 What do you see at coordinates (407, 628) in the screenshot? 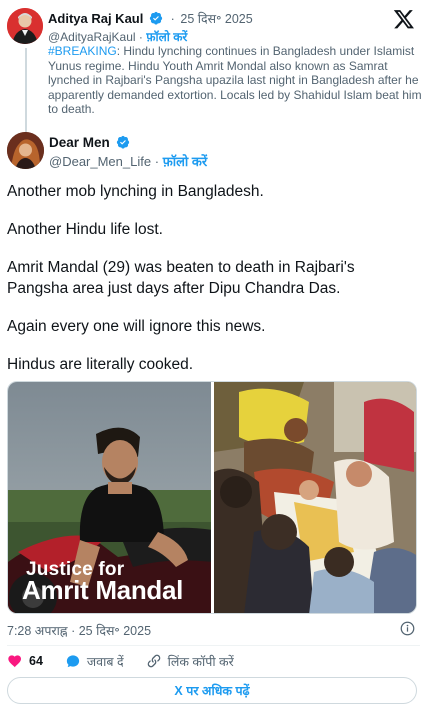
I see `info-icon` at bounding box center [407, 628].